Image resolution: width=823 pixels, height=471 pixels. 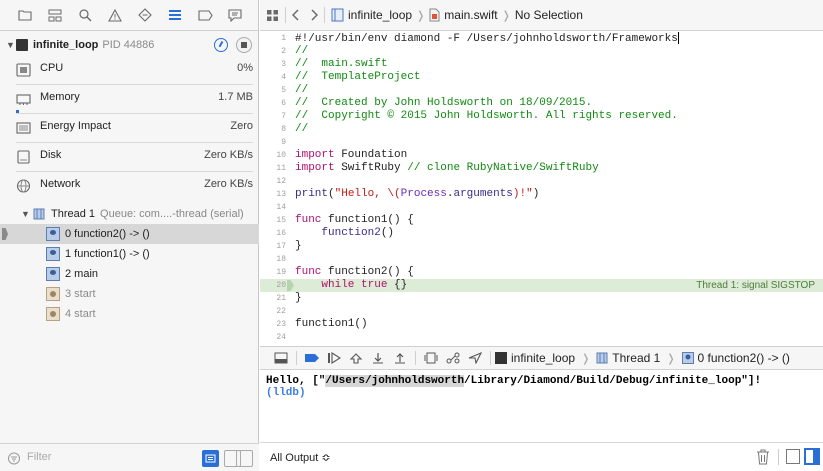 I want to click on forward-chevron-icon, so click(x=314, y=15).